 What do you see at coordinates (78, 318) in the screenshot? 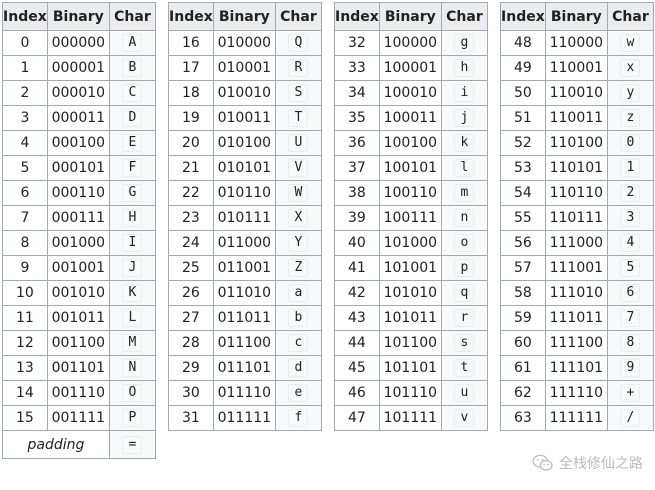
I see `binary-cell: 001011` at bounding box center [78, 318].